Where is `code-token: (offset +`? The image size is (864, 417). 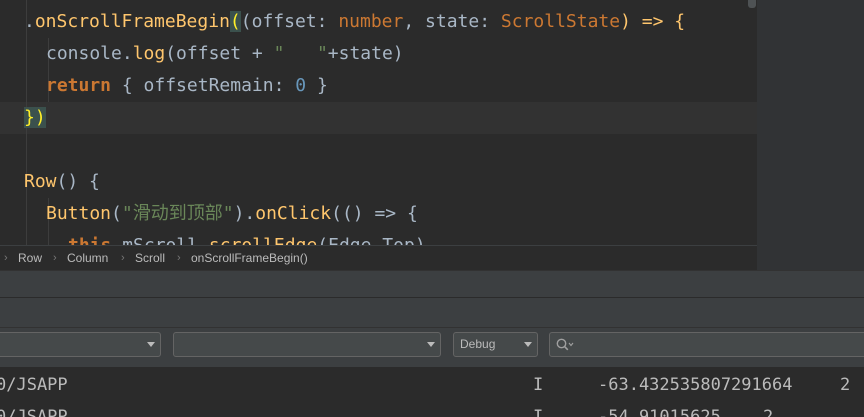 code-token: (offset + is located at coordinates (219, 53).